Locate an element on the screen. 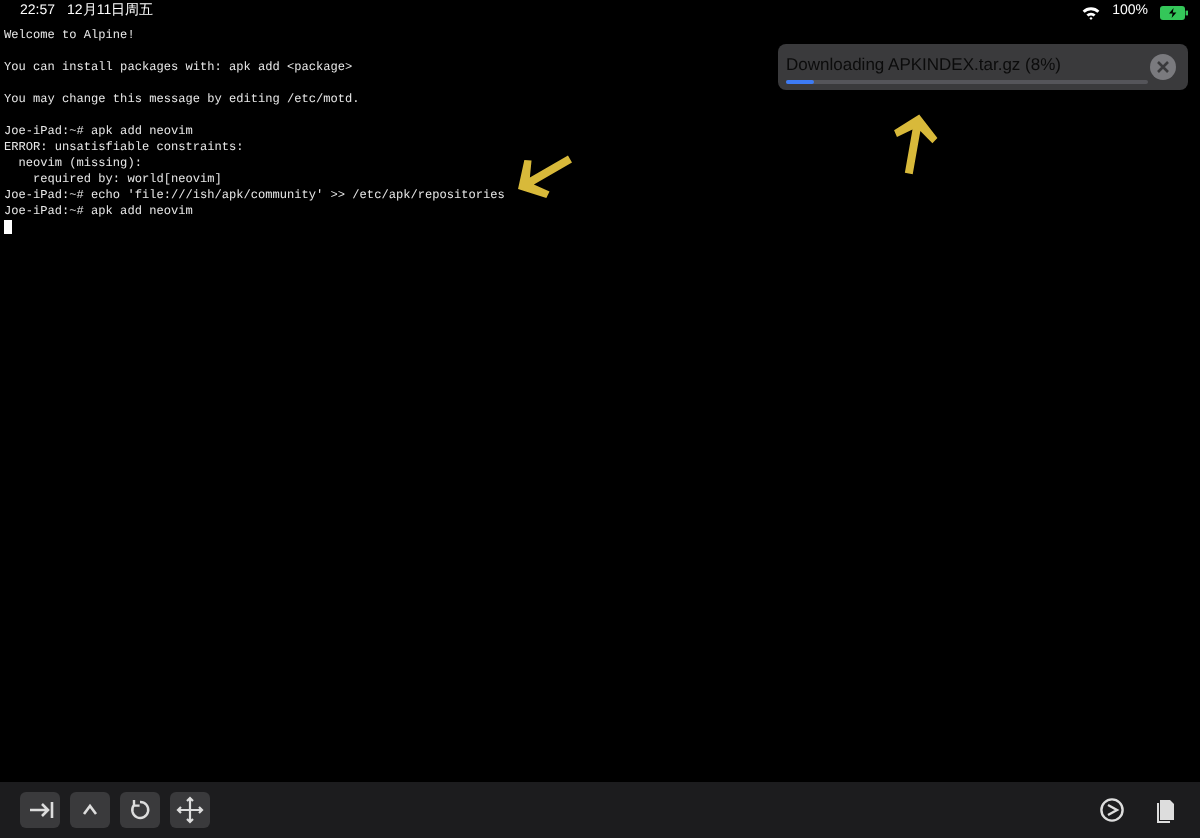  rotate-icon is located at coordinates (140, 810).